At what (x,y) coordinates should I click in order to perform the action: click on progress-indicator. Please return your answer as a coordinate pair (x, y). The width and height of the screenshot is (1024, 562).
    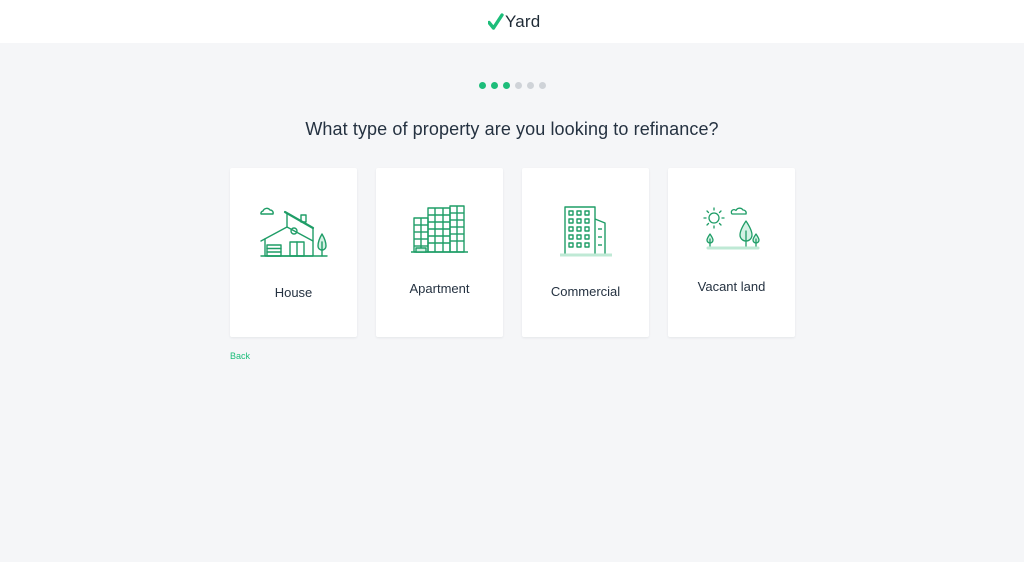
    Looking at the image, I should click on (512, 85).